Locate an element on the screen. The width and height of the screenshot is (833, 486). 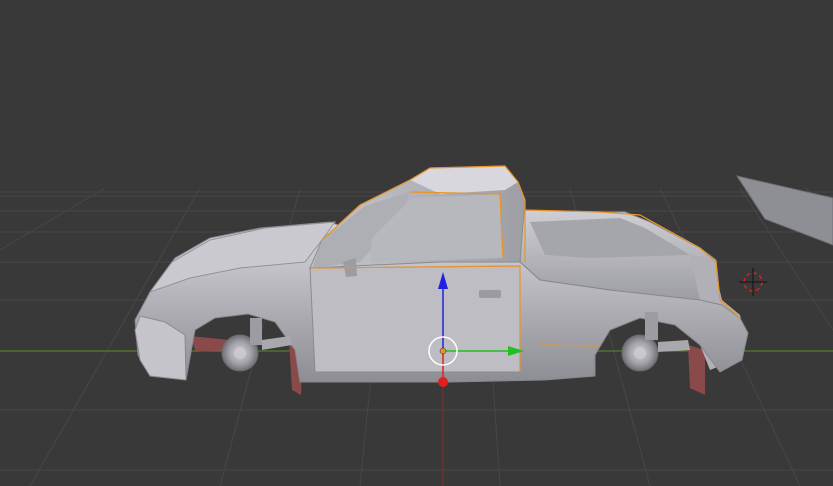
door-panel is located at coordinates (415, 319).